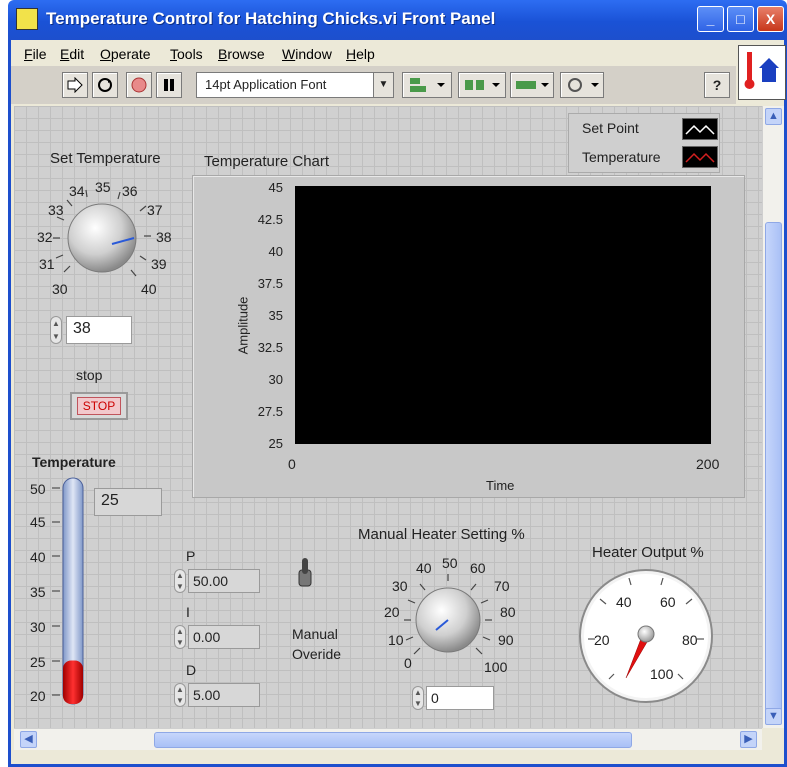 This screenshot has width=787, height=767. What do you see at coordinates (38, 592) in the screenshot?
I see `temperature-scale-35: 35` at bounding box center [38, 592].